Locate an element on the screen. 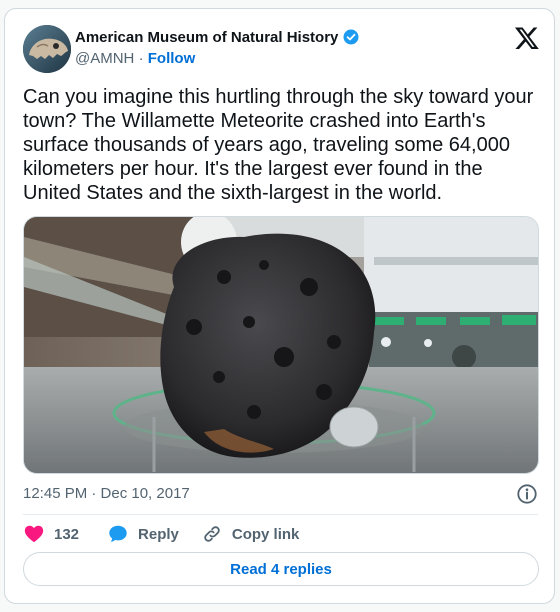  author-name-row: American Museum of Natural History is located at coordinates (217, 37).